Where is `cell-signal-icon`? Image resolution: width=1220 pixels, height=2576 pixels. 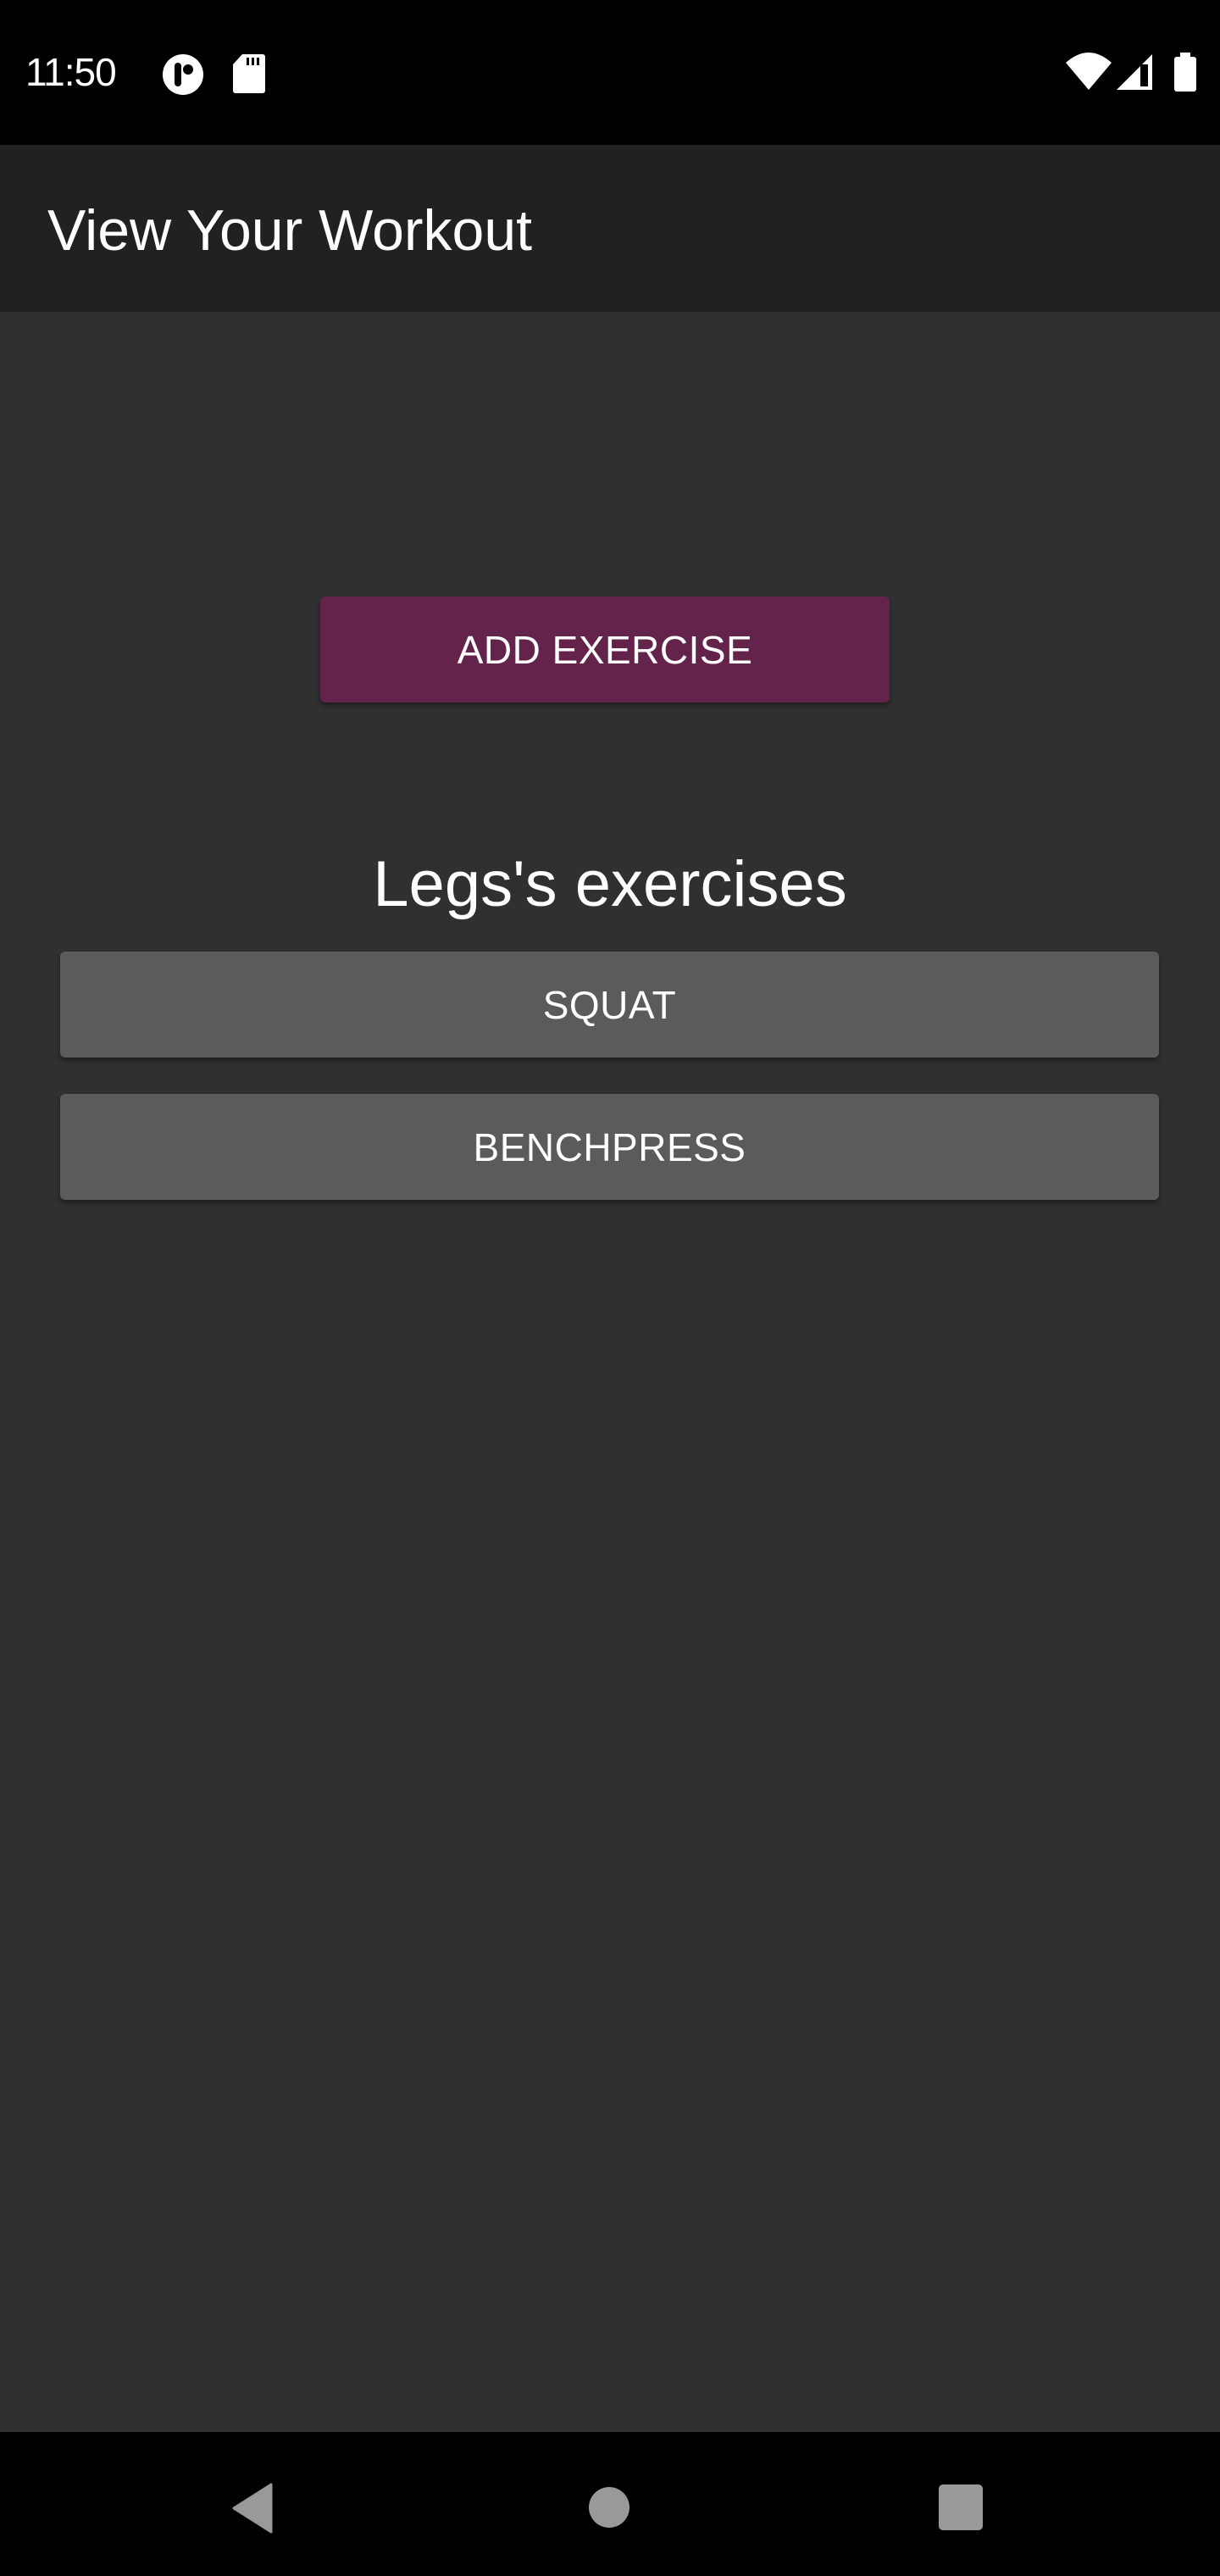
cell-signal-icon is located at coordinates (1134, 74).